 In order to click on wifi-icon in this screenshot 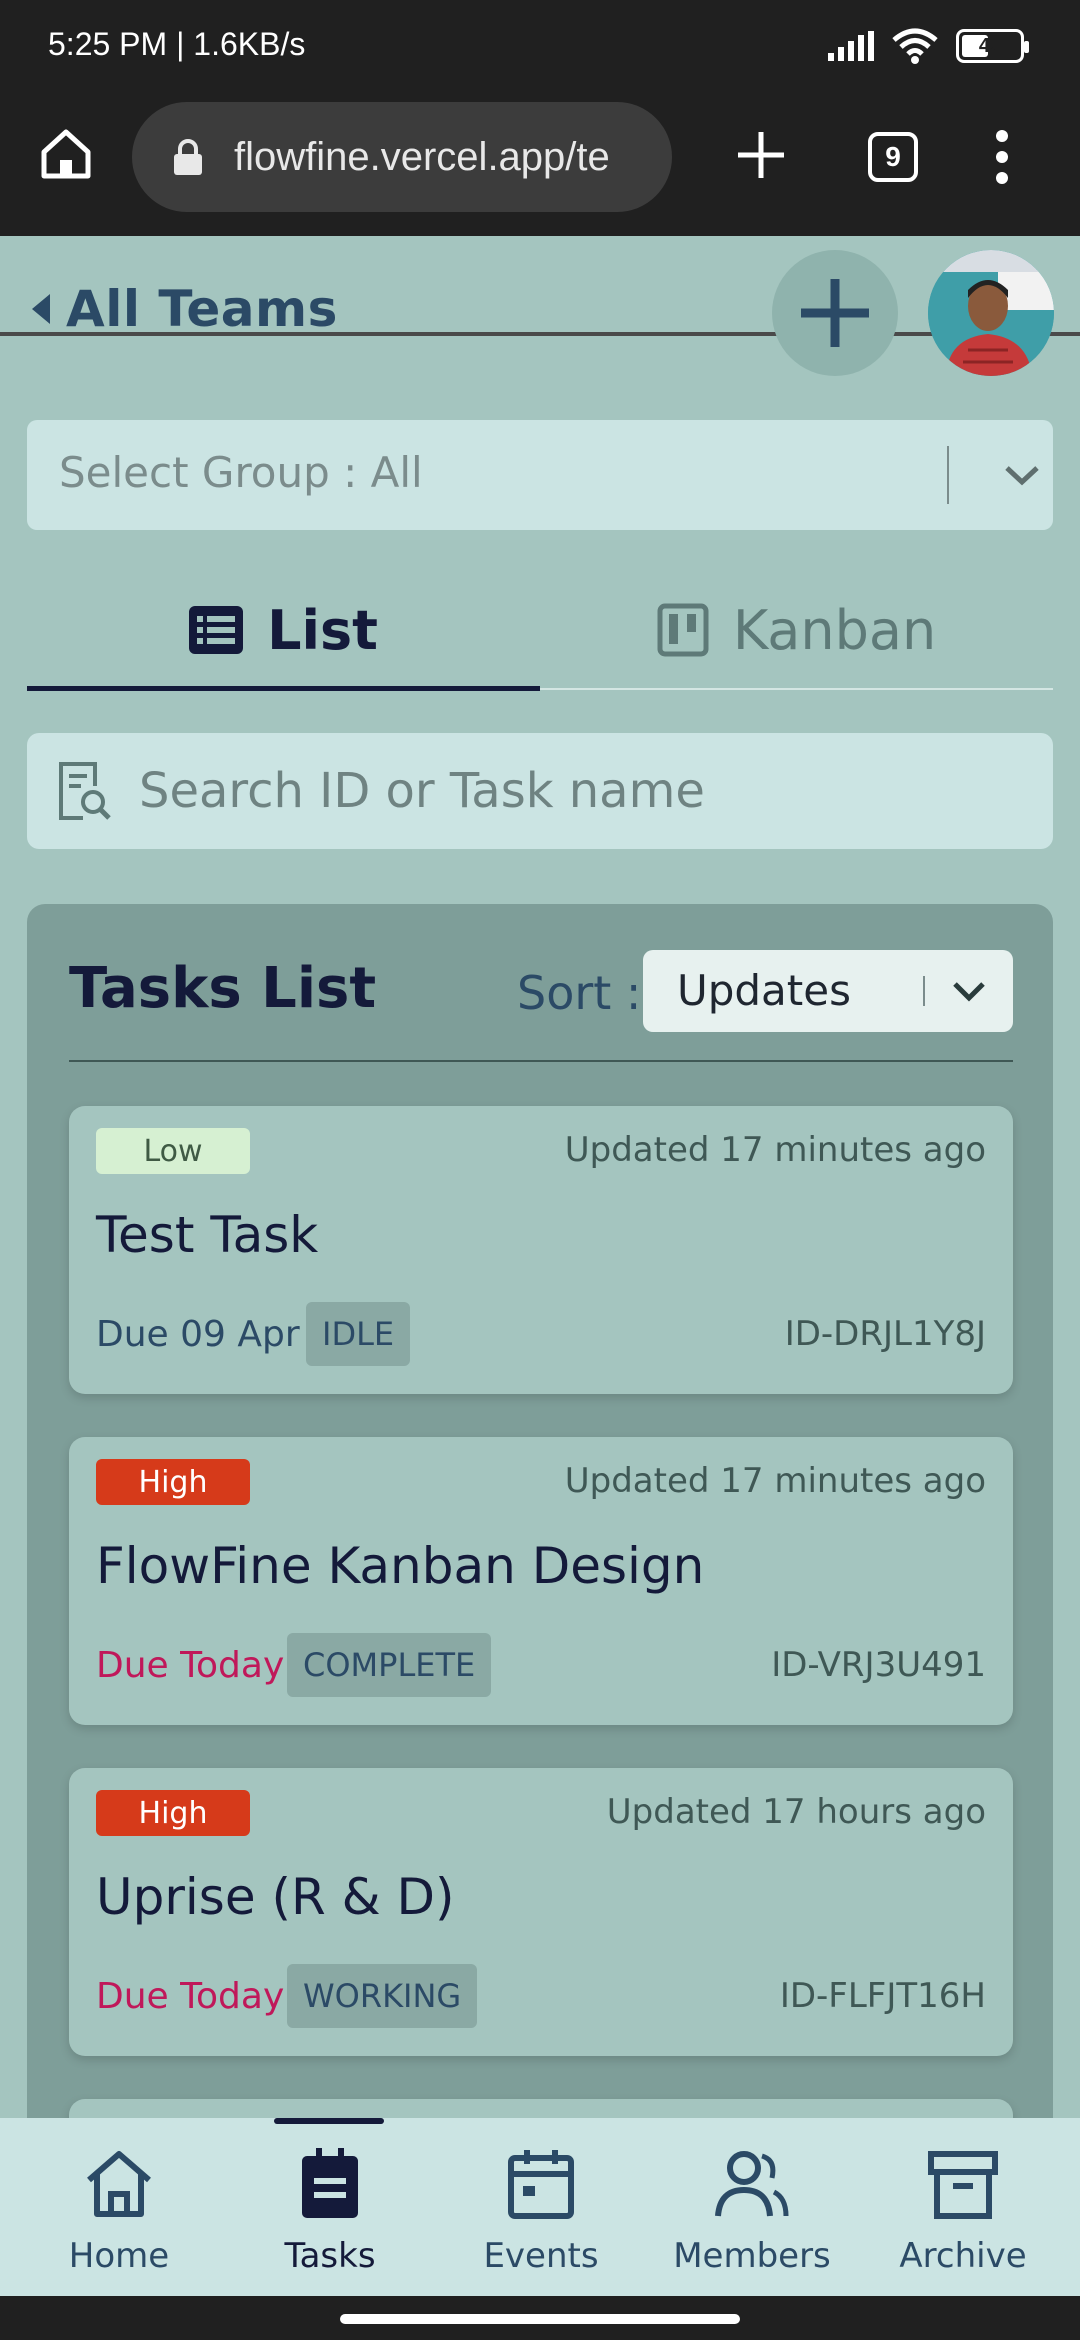, I will do `click(915, 46)`.